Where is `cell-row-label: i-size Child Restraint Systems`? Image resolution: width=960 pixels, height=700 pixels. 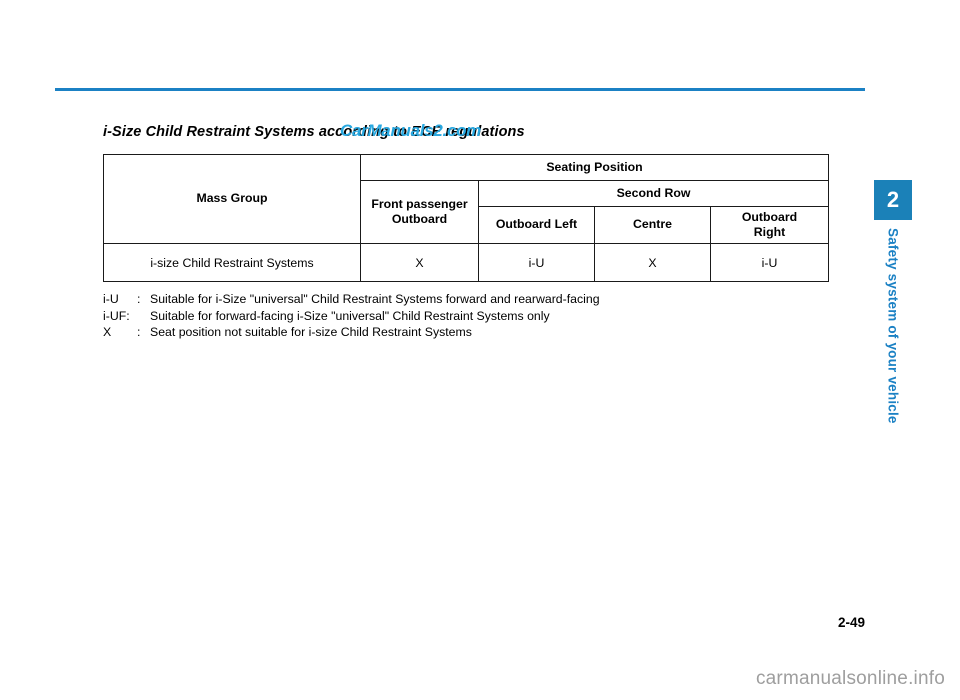
cell-row-label: i-size Child Restraint Systems is located at coordinates (232, 262).